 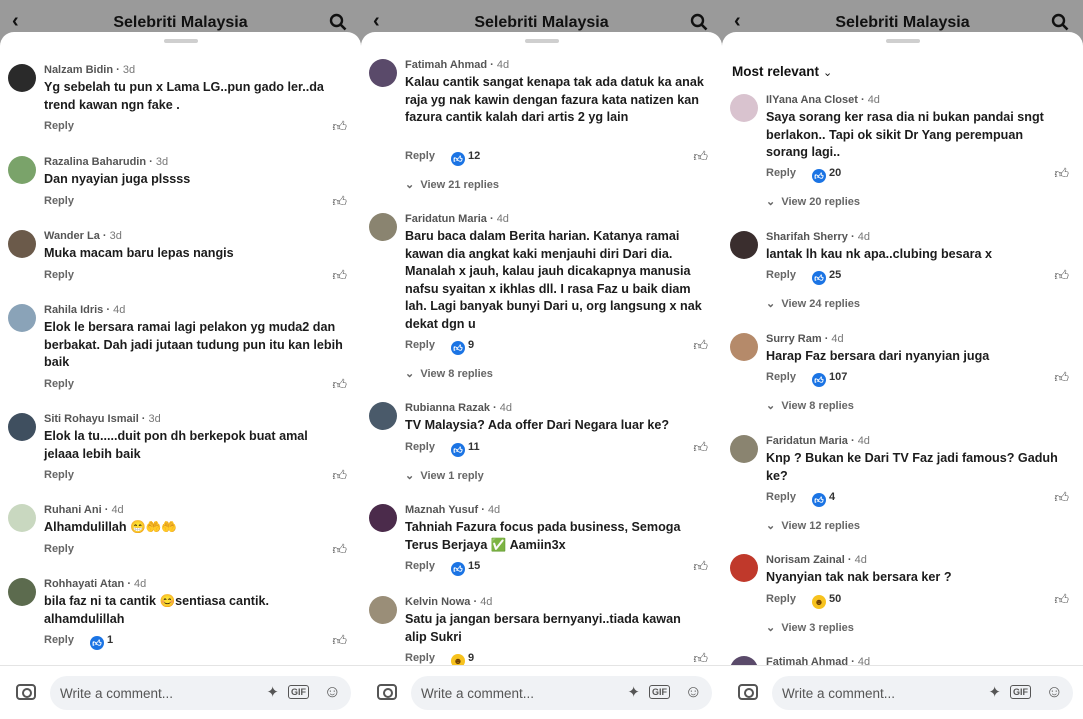 What do you see at coordinates (452, 184) in the screenshot?
I see `view-replies-button: ⌄ View 21 replies` at bounding box center [452, 184].